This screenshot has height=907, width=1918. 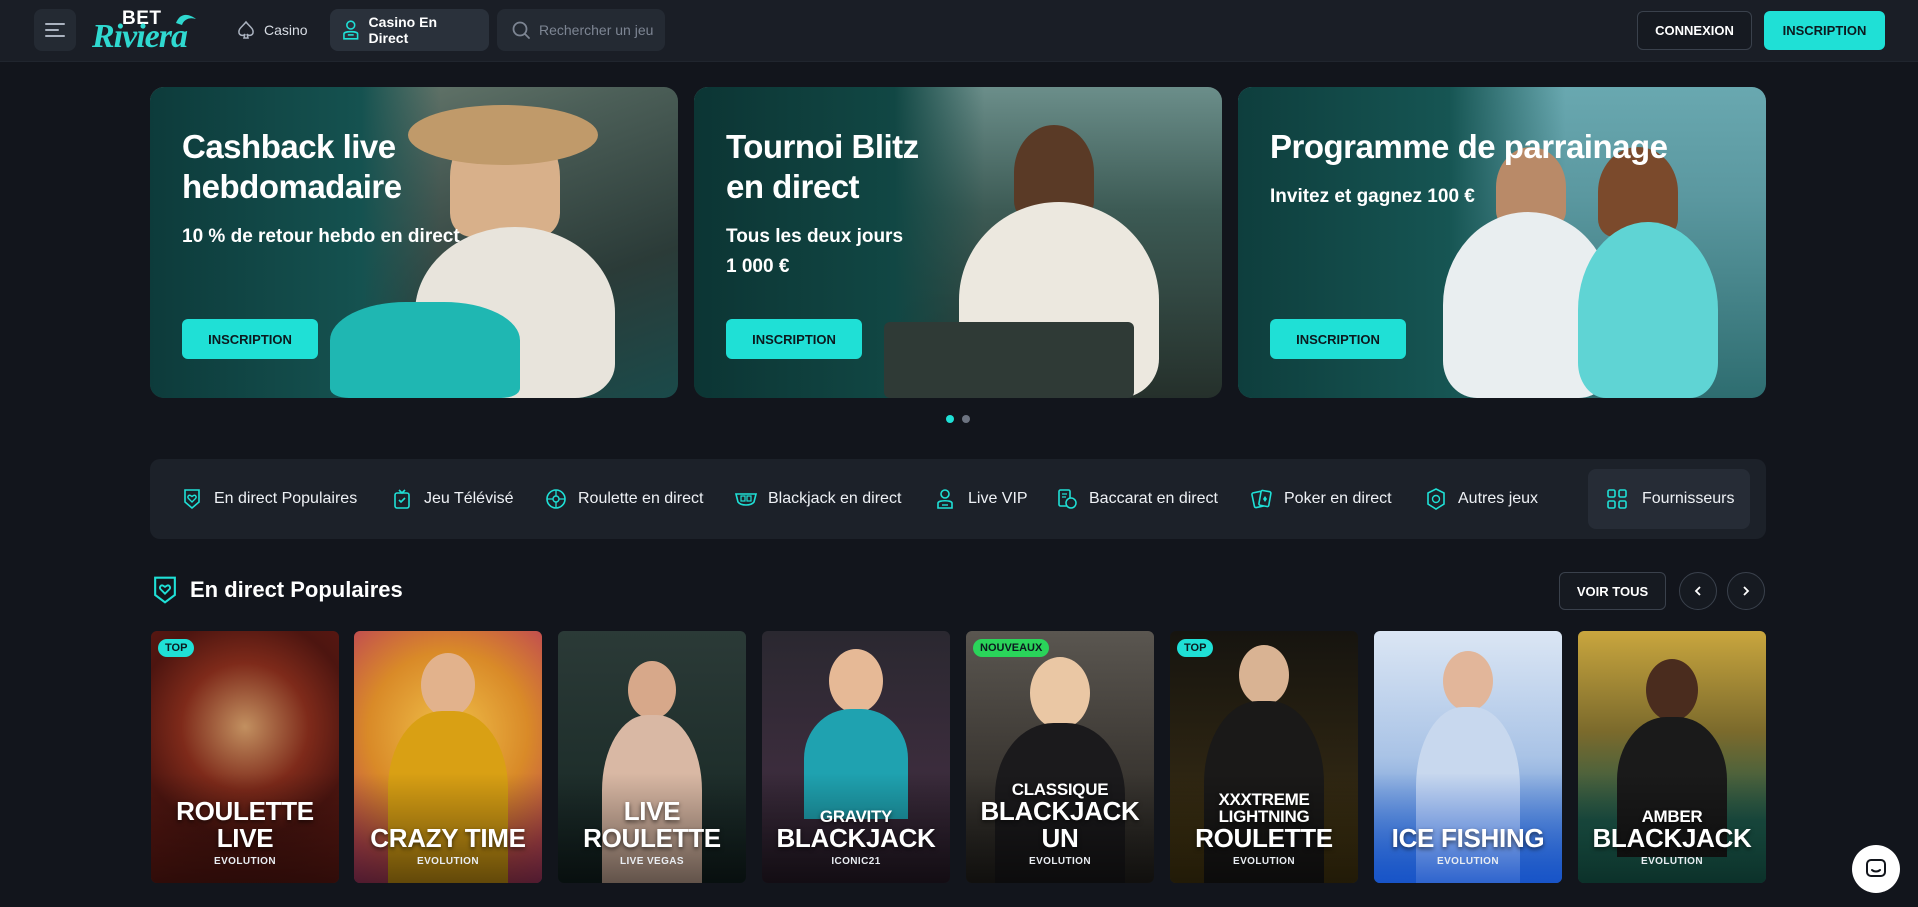 I want to click on category-label: Baccarat en direct, so click(x=1153, y=498).